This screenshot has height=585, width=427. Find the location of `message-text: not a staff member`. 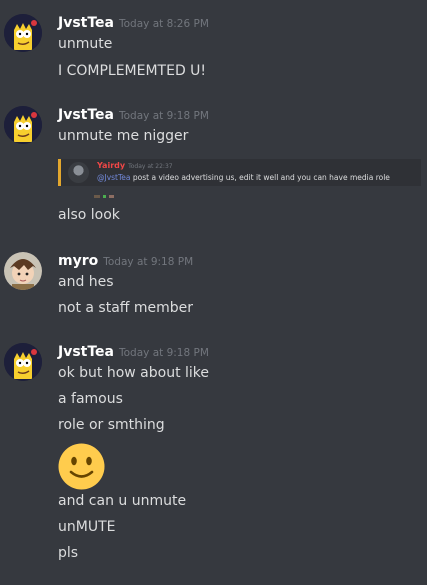

message-text: not a staff member is located at coordinates (126, 308).